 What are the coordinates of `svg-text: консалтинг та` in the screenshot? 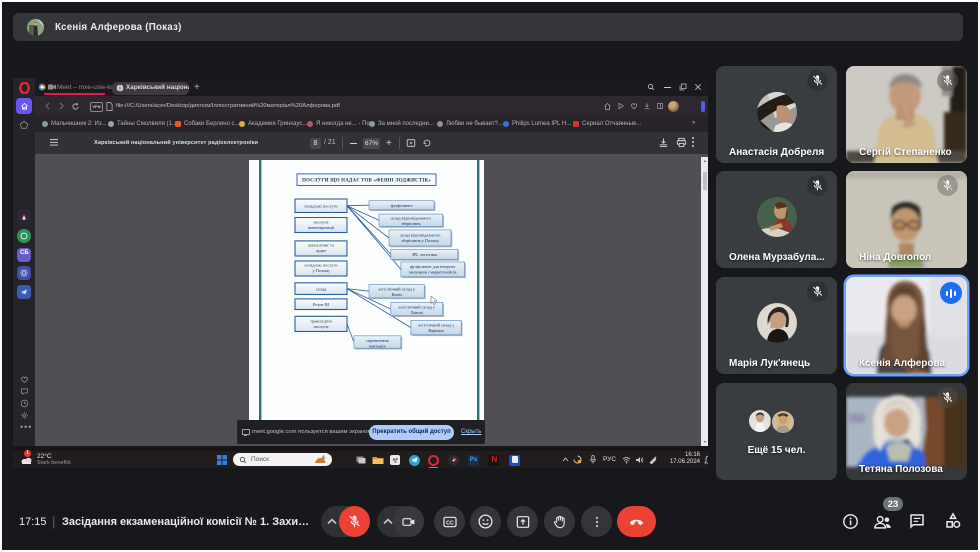 It's located at (321, 244).